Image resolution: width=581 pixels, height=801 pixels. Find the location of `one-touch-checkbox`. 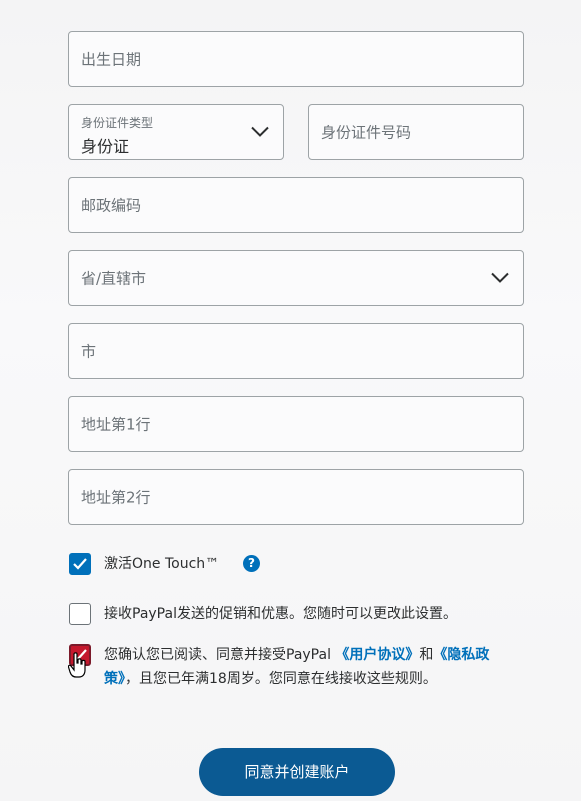

one-touch-checkbox is located at coordinates (80, 564).